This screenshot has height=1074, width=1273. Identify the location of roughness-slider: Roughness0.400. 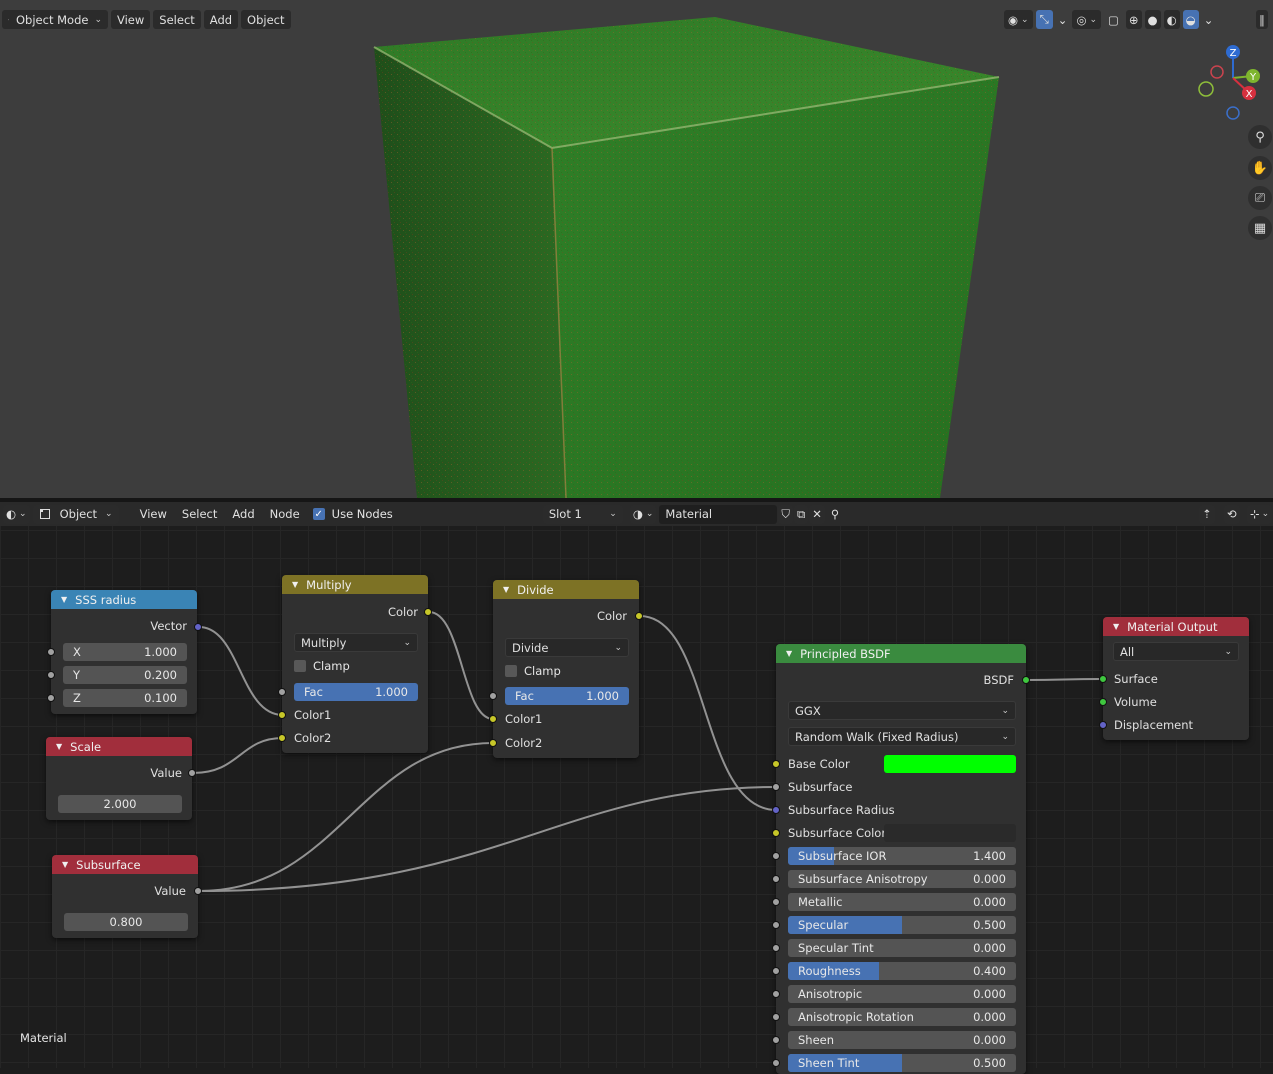
(902, 971).